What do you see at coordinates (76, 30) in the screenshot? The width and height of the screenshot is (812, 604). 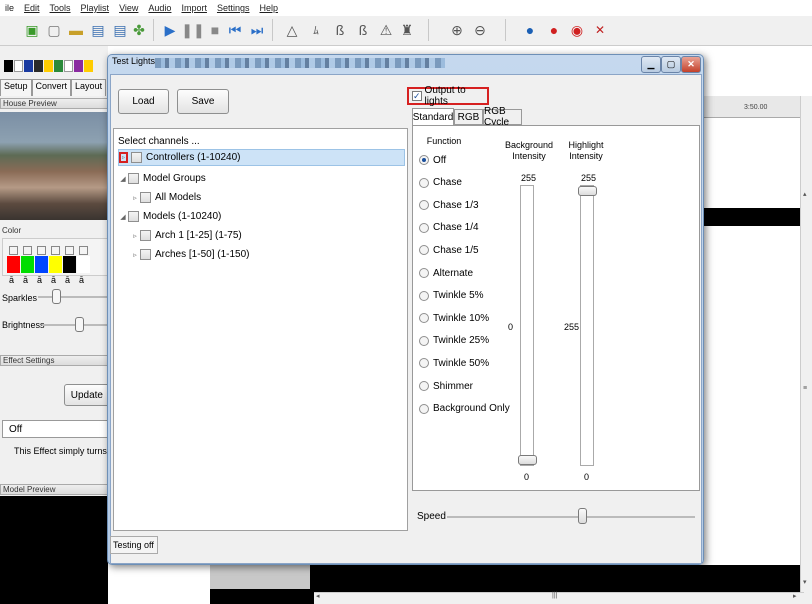 I see `open-folder-icon: ▬` at bounding box center [76, 30].